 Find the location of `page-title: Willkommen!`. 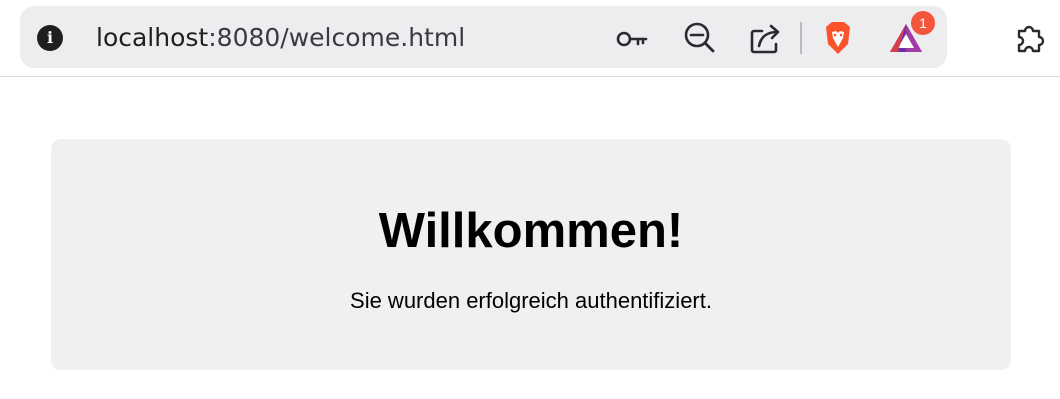

page-title: Willkommen! is located at coordinates (531, 231).